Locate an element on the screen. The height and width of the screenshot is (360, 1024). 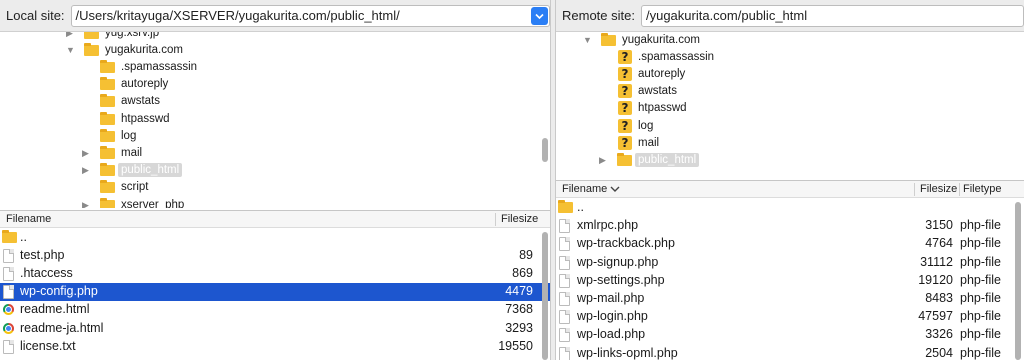
tree-item-htpasswd: htpasswd is located at coordinates (127, 118).